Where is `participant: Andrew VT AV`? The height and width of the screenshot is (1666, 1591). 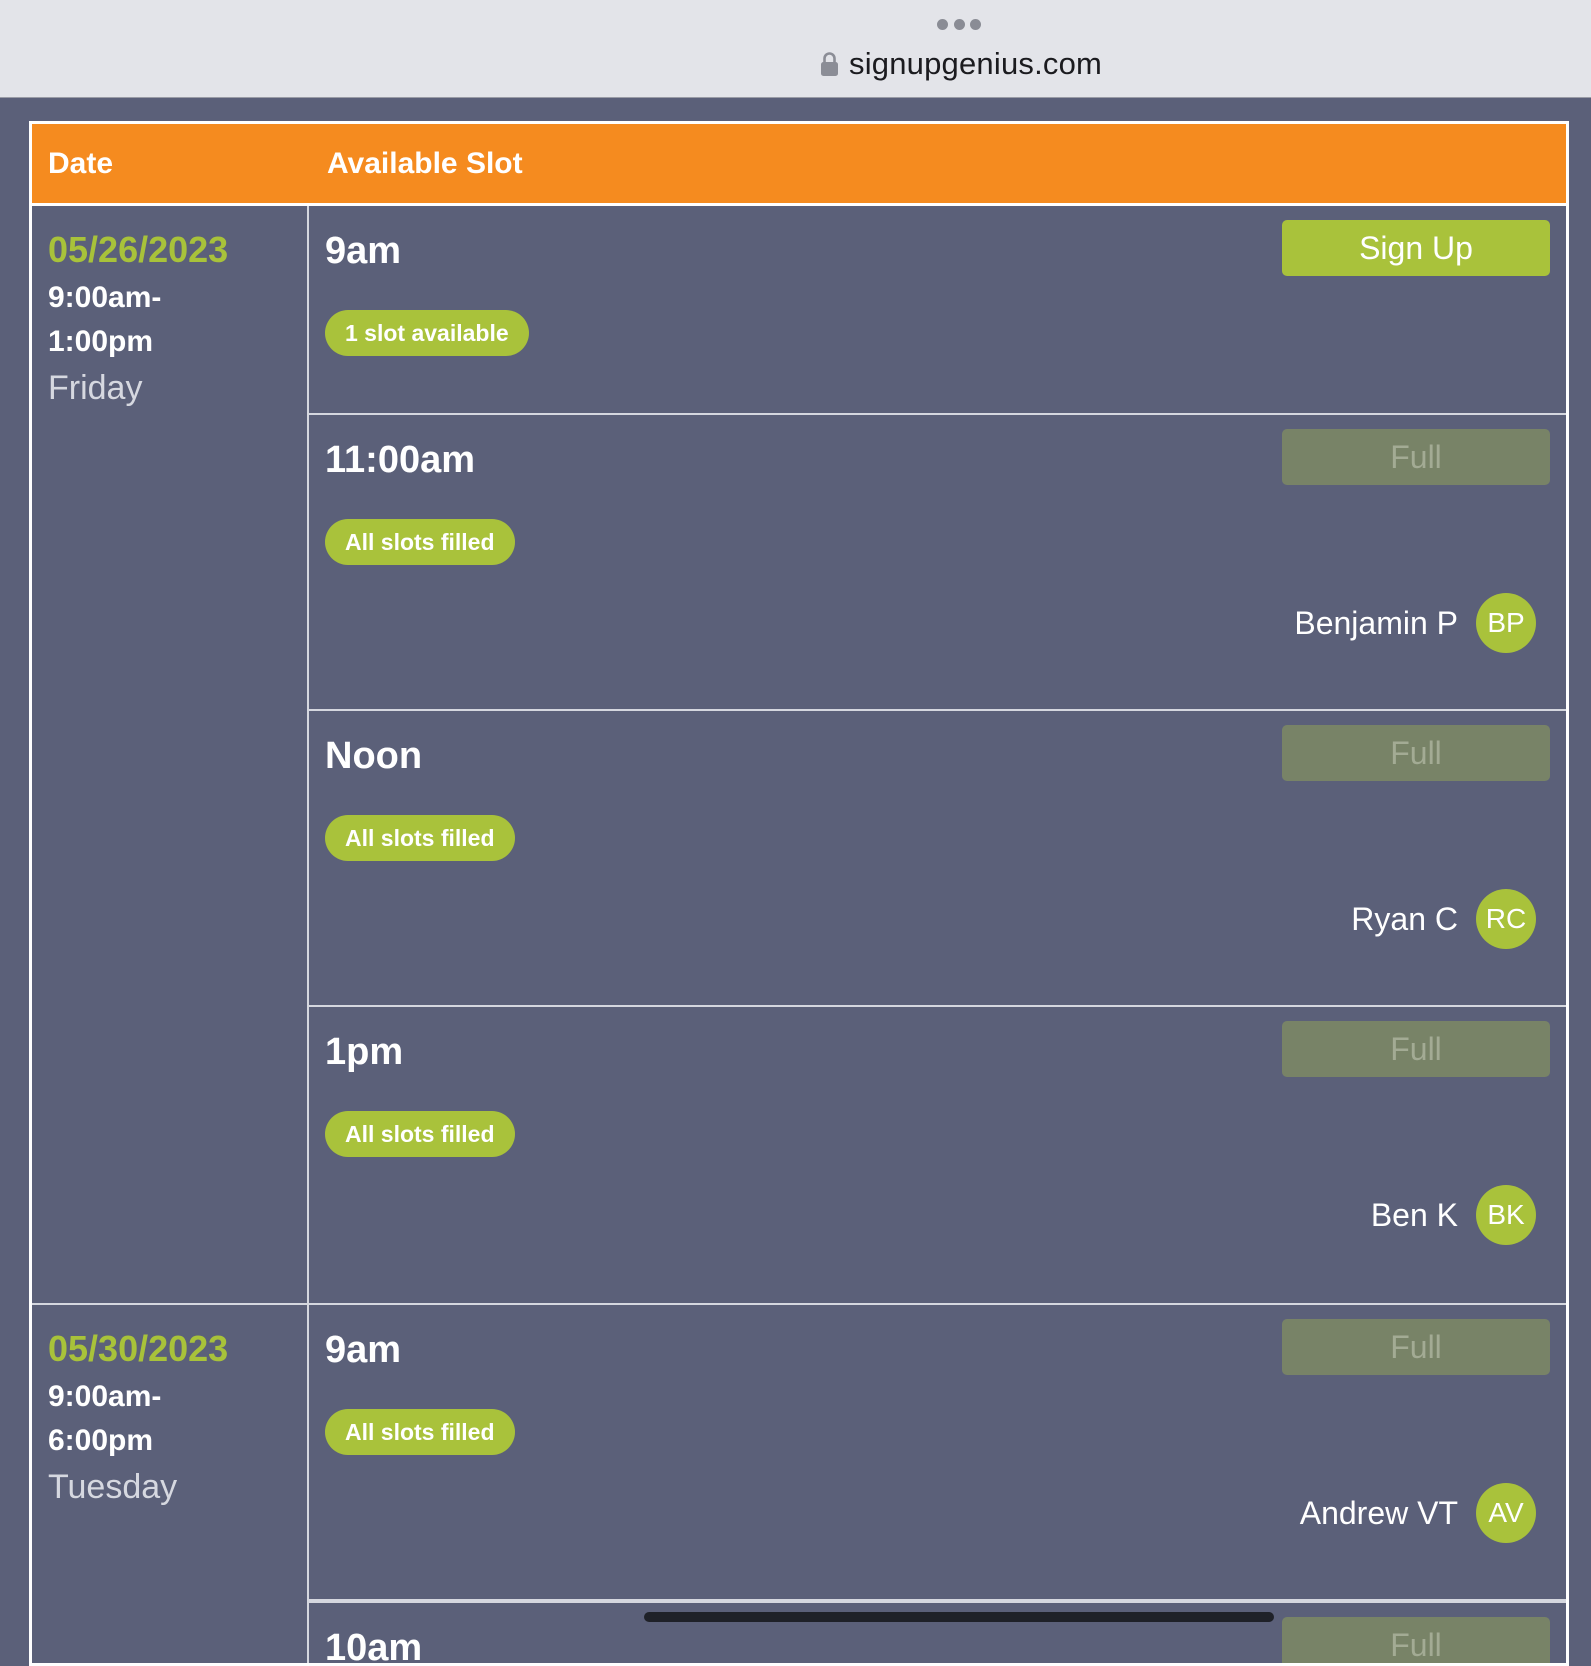 participant: Andrew VT AV is located at coordinates (1418, 1513).